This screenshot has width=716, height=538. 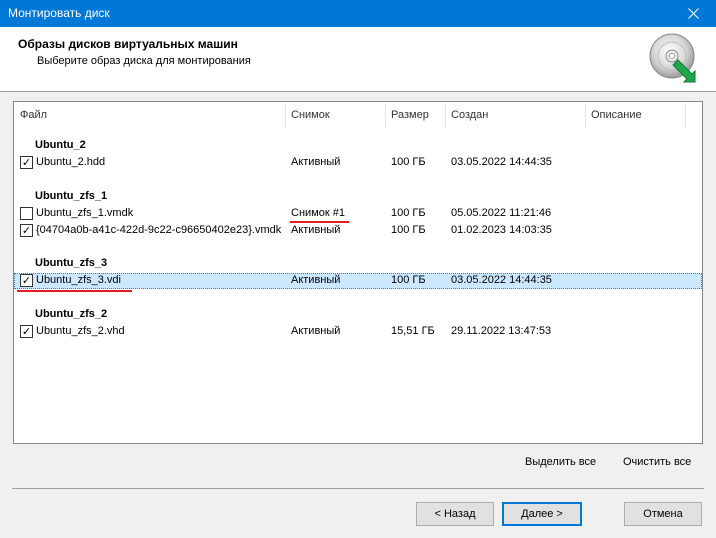 I want to click on row-file: Ubuntu_zfs_3.vdi, so click(x=78, y=280).